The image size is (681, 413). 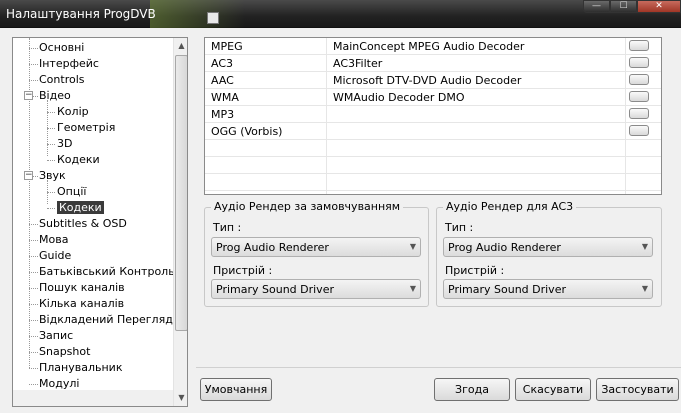 I want to click on close-button: ✕, so click(x=659, y=6).